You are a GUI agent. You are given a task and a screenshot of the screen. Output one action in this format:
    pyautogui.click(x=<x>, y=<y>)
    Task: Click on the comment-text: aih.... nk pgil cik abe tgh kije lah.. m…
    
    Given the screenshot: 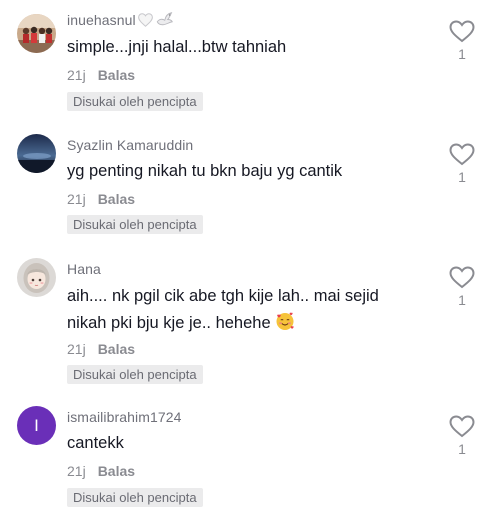 What is the action you would take?
    pyautogui.click(x=223, y=296)
    